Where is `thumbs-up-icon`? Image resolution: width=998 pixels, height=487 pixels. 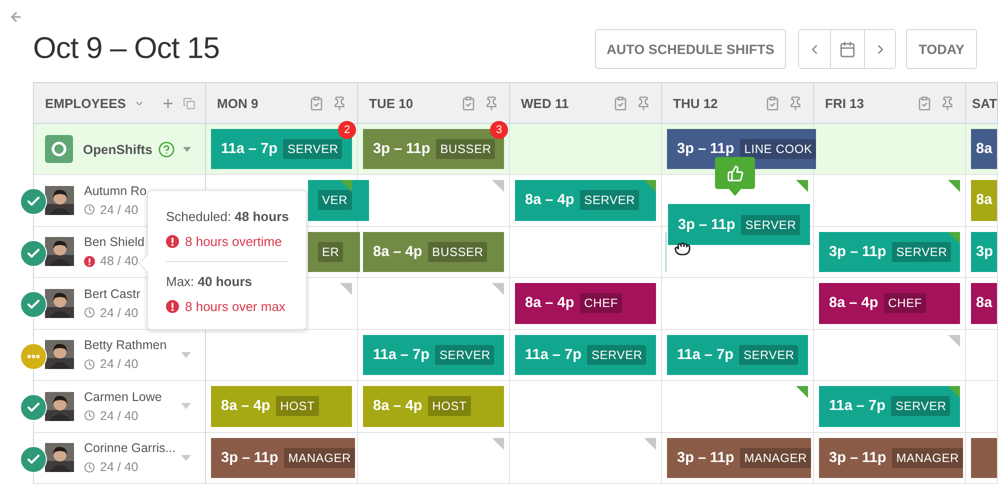
thumbs-up-icon is located at coordinates (735, 177).